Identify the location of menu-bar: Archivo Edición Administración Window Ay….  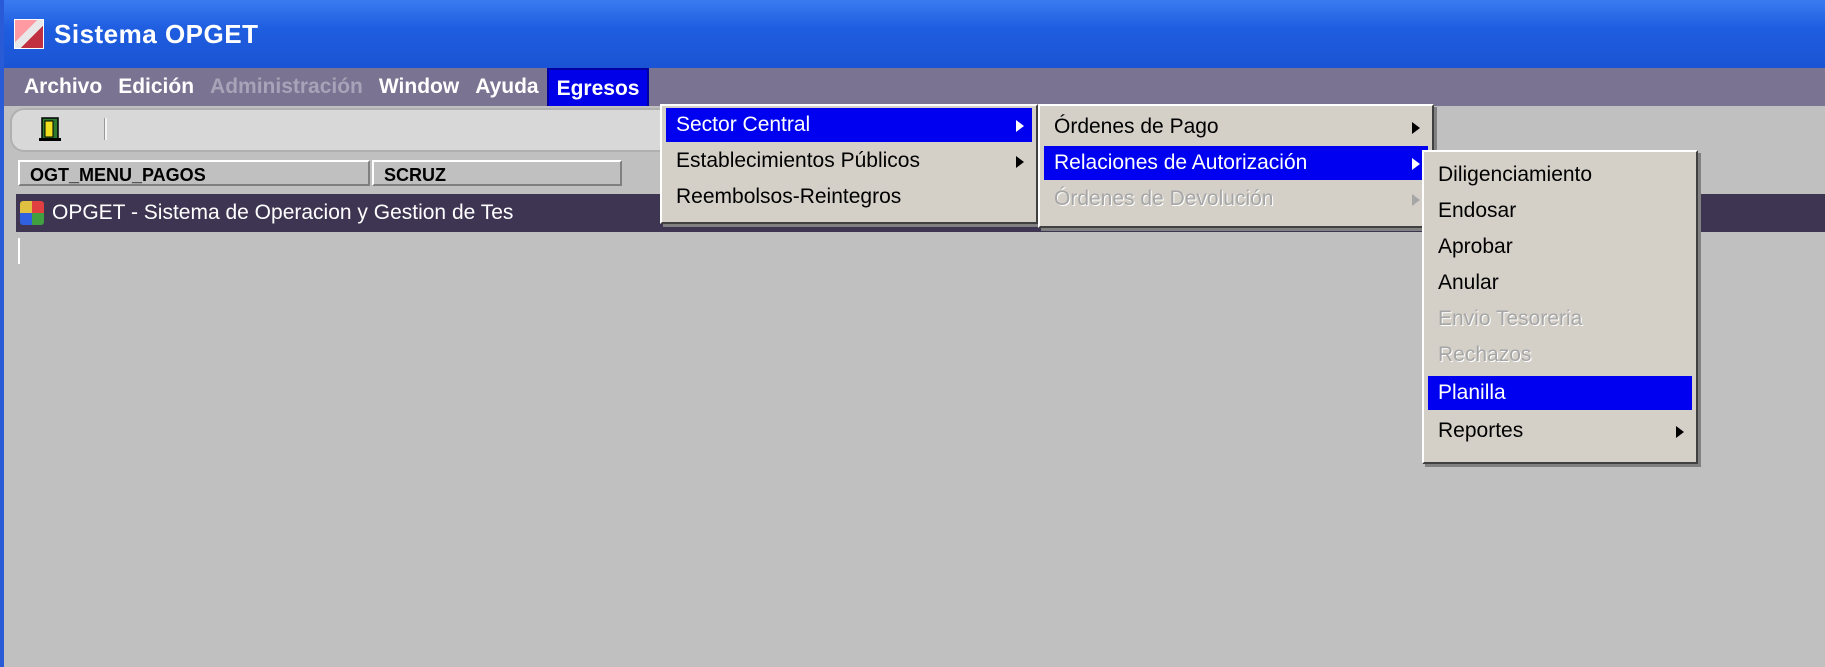
(914, 87).